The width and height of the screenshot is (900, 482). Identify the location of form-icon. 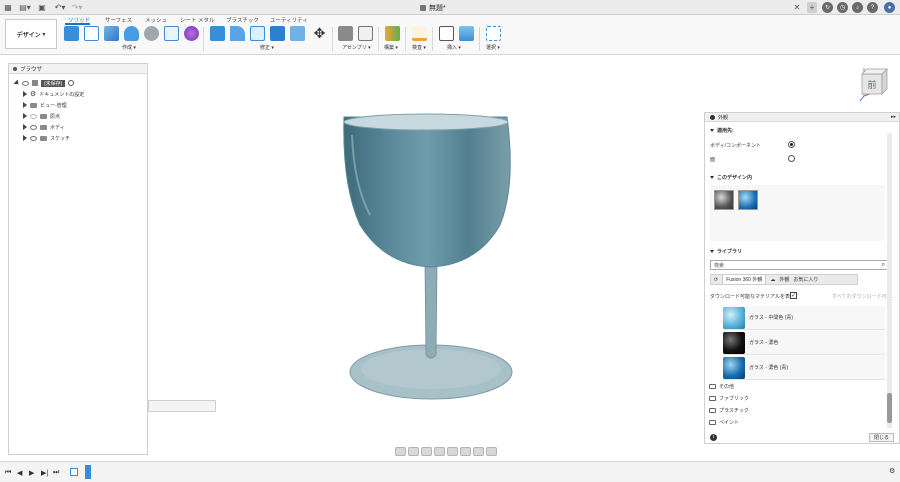
(191, 33).